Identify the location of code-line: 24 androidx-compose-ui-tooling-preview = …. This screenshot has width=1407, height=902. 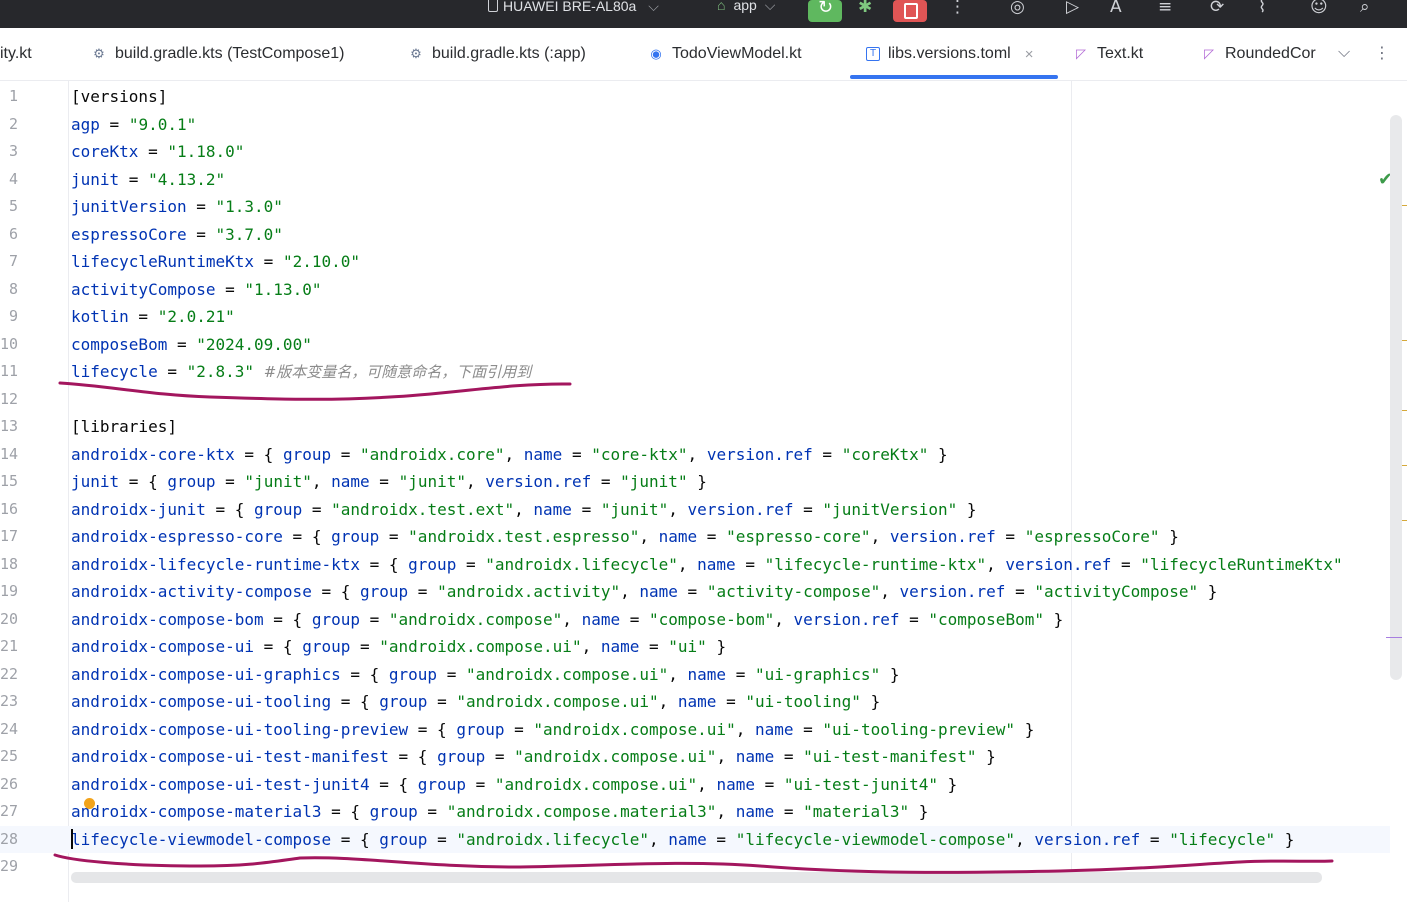
(695, 729).